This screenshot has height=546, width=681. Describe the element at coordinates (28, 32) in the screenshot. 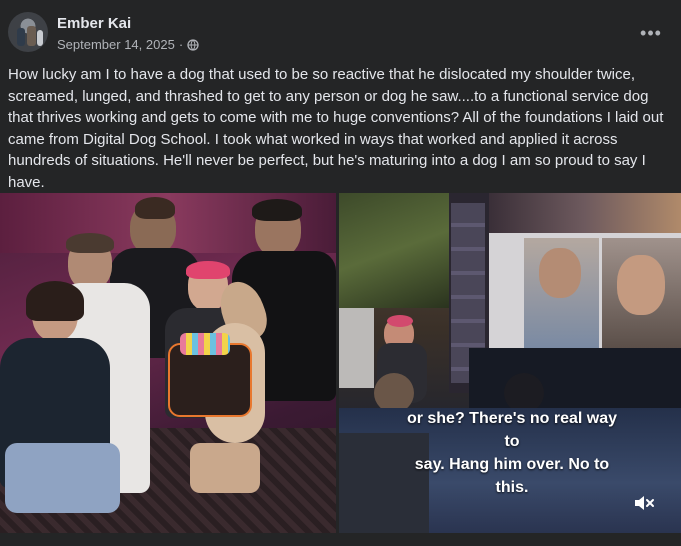

I see `avatar` at that location.